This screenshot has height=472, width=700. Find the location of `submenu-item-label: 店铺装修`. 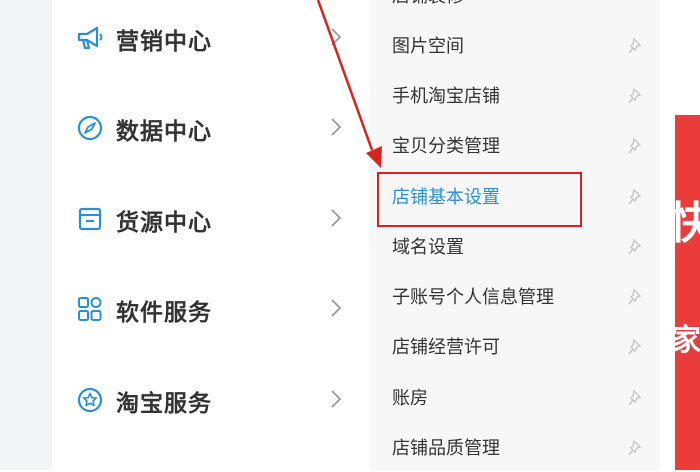

submenu-item-label: 店铺装修 is located at coordinates (428, 4).